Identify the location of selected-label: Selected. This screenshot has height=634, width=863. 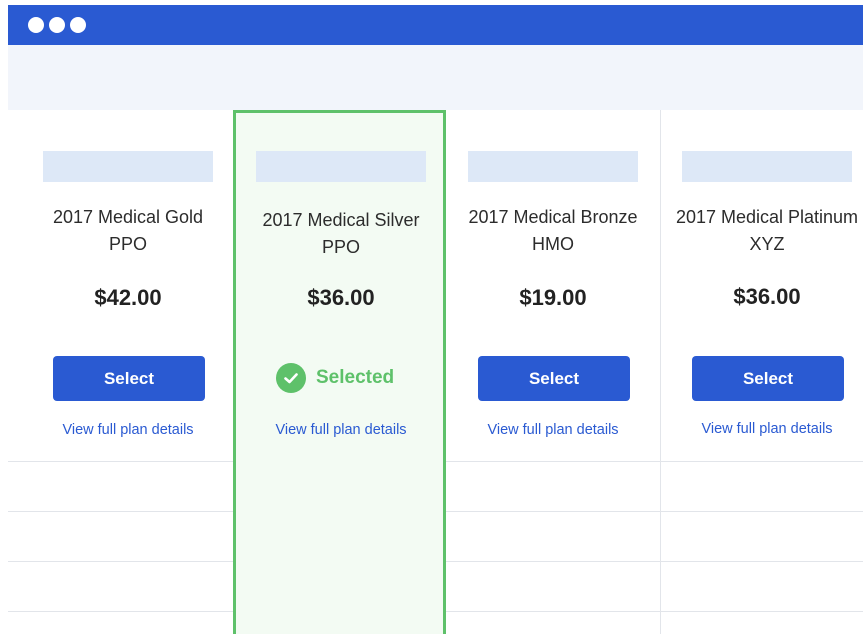
(355, 377).